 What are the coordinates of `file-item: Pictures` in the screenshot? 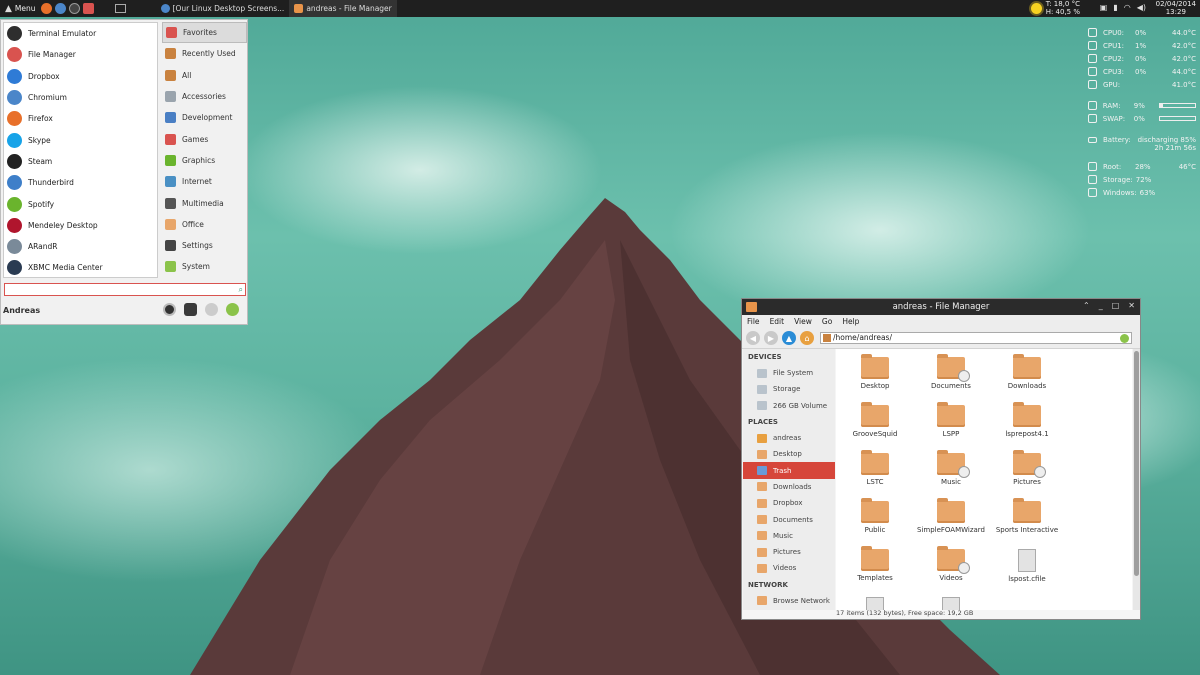 It's located at (1027, 468).